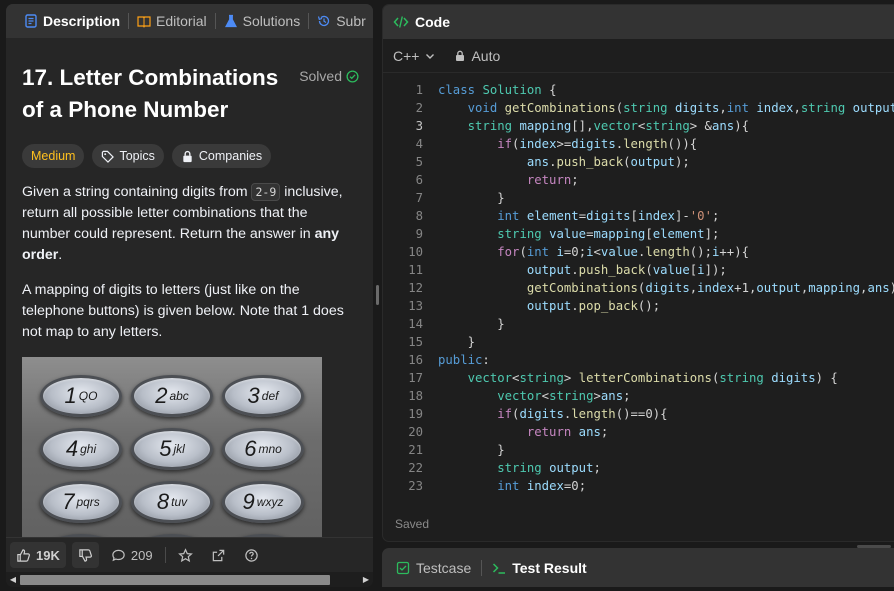  I want to click on test-panel: Testcase Test Result, so click(638, 567).